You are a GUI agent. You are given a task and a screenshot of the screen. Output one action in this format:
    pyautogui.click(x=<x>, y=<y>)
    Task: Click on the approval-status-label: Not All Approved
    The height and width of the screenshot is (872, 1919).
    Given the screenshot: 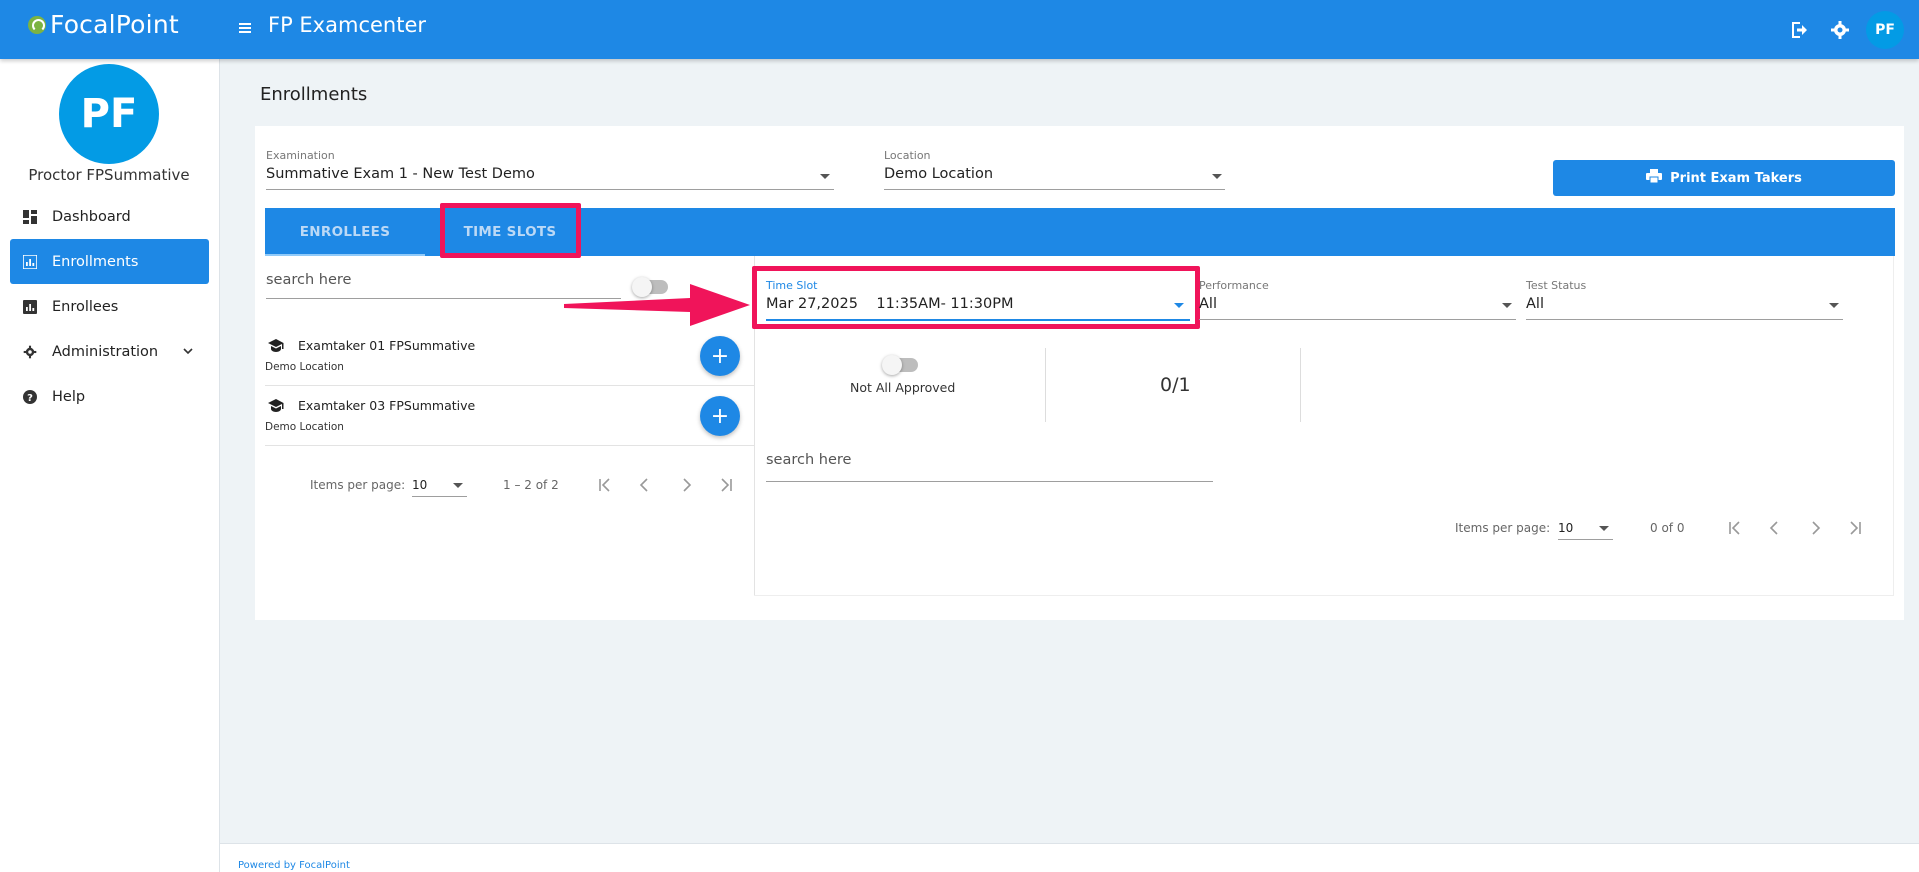 What is the action you would take?
    pyautogui.click(x=903, y=387)
    